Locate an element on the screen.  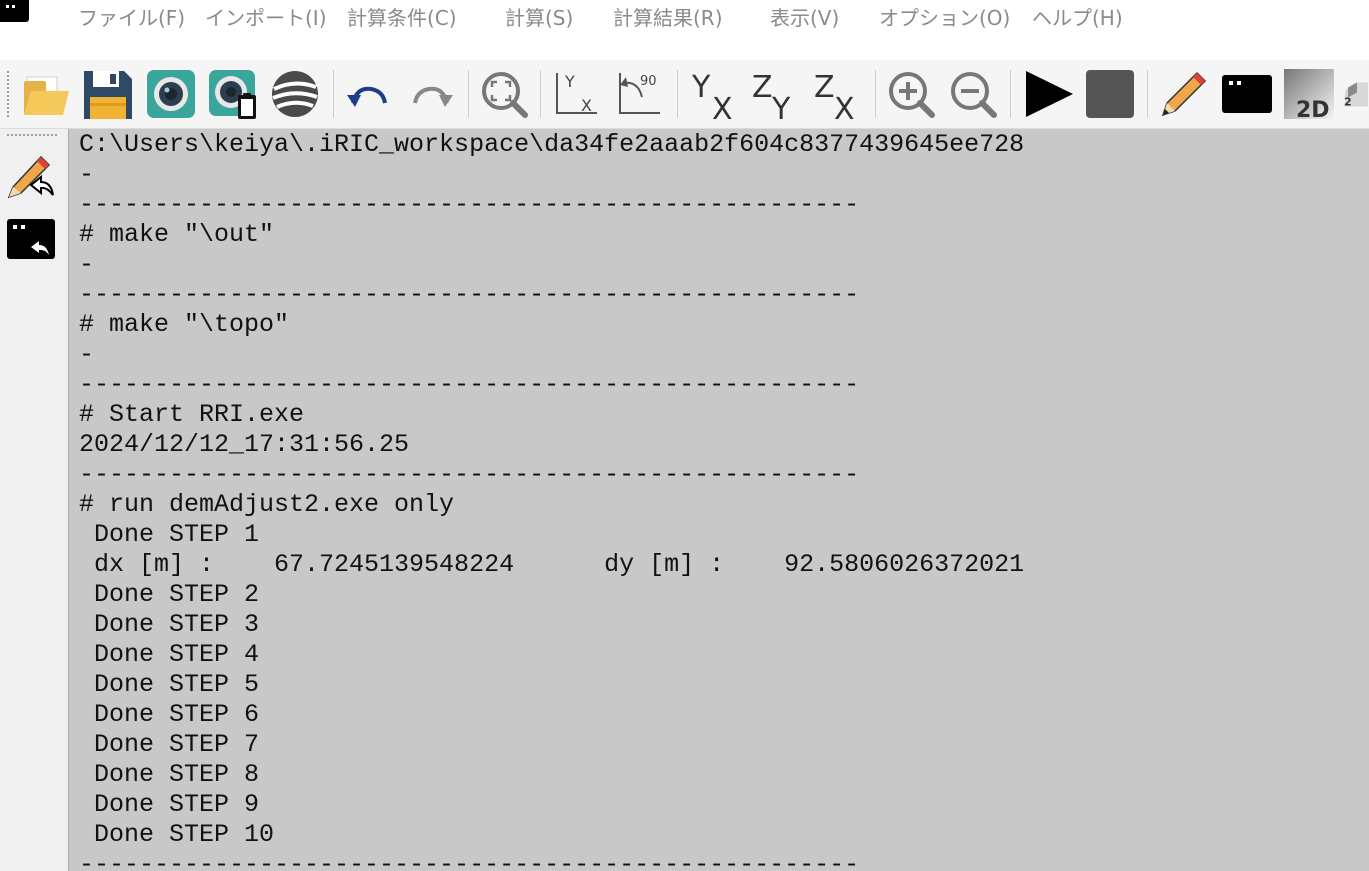
console-line: # Start RRI.exe is located at coordinates (192, 414).